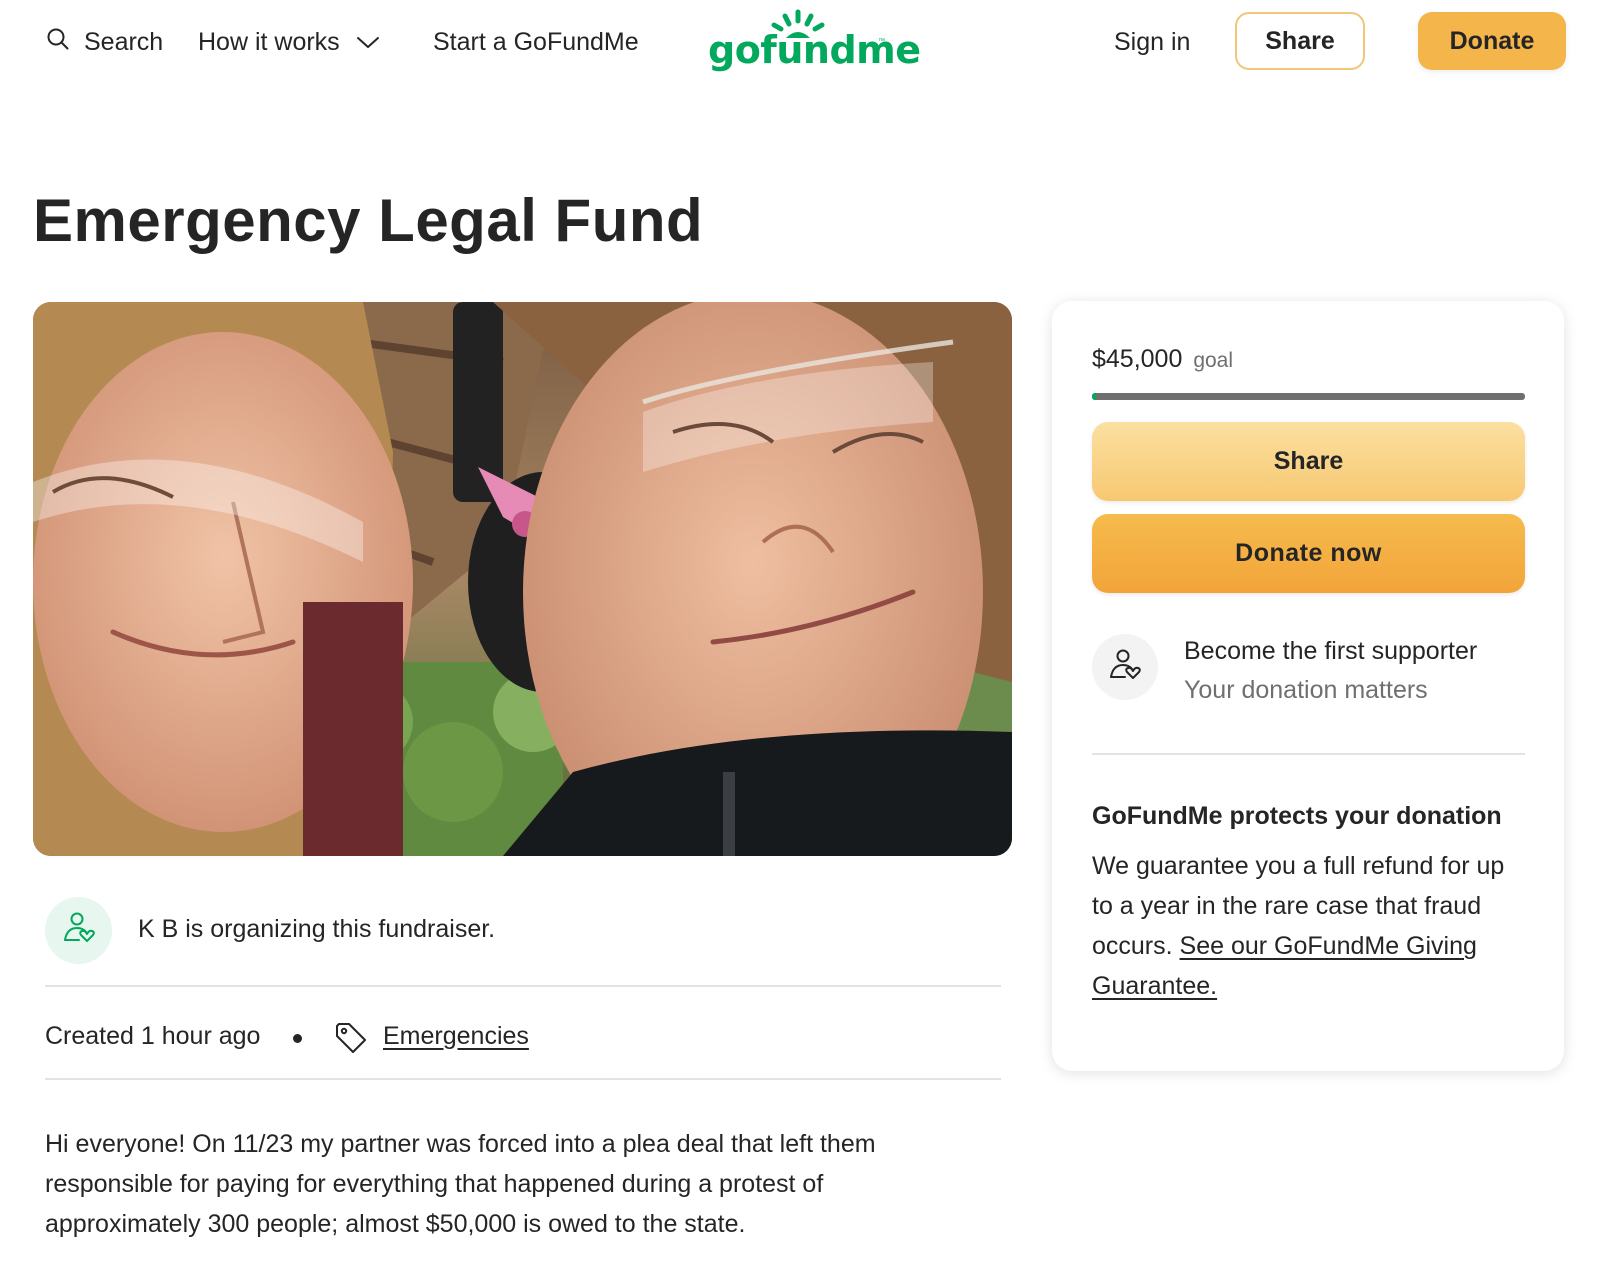  I want to click on sign-in-link: Sign in, so click(1152, 42).